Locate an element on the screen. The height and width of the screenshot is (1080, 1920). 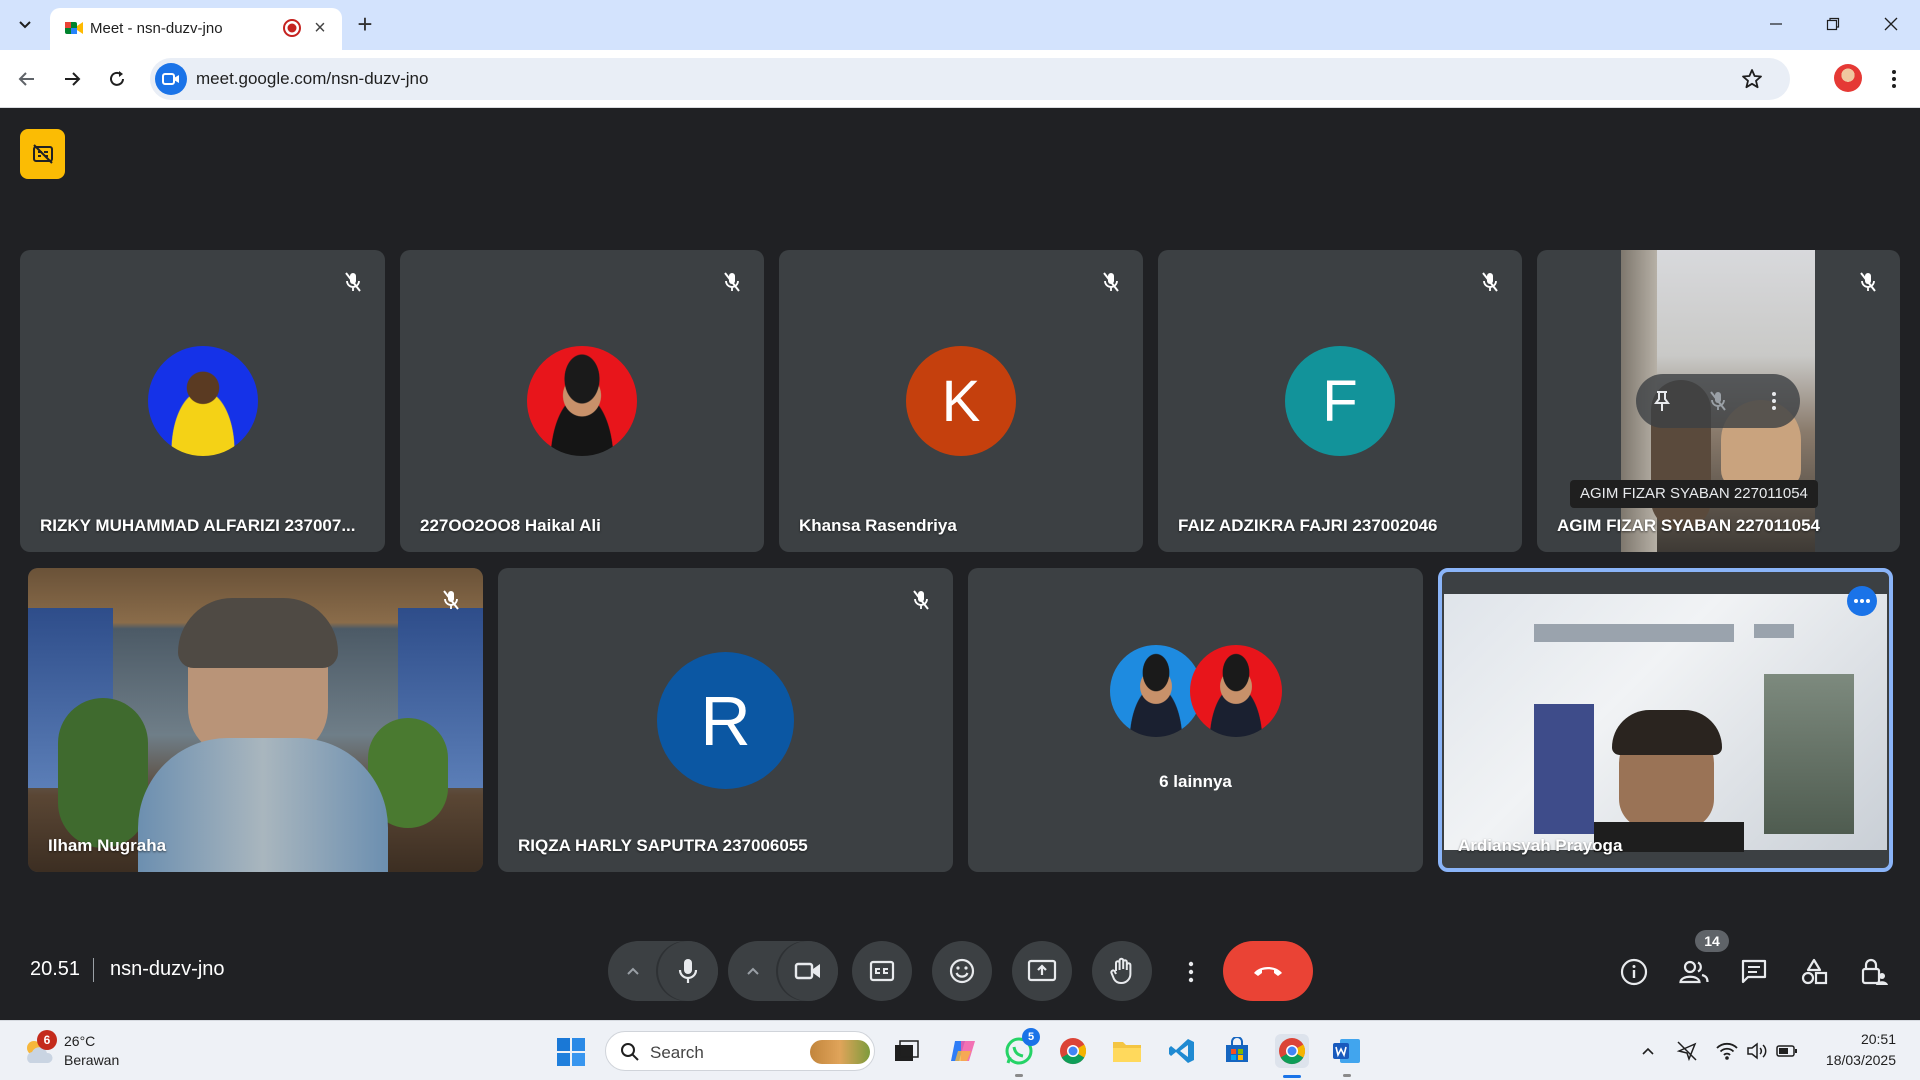
people-icon is located at coordinates (1694, 972).